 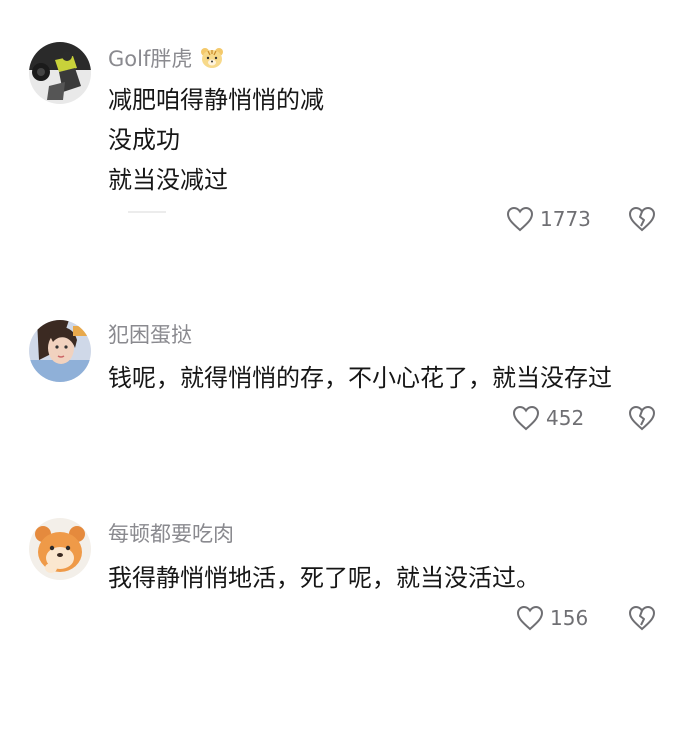 I want to click on like-button: 1773, so click(x=548, y=219).